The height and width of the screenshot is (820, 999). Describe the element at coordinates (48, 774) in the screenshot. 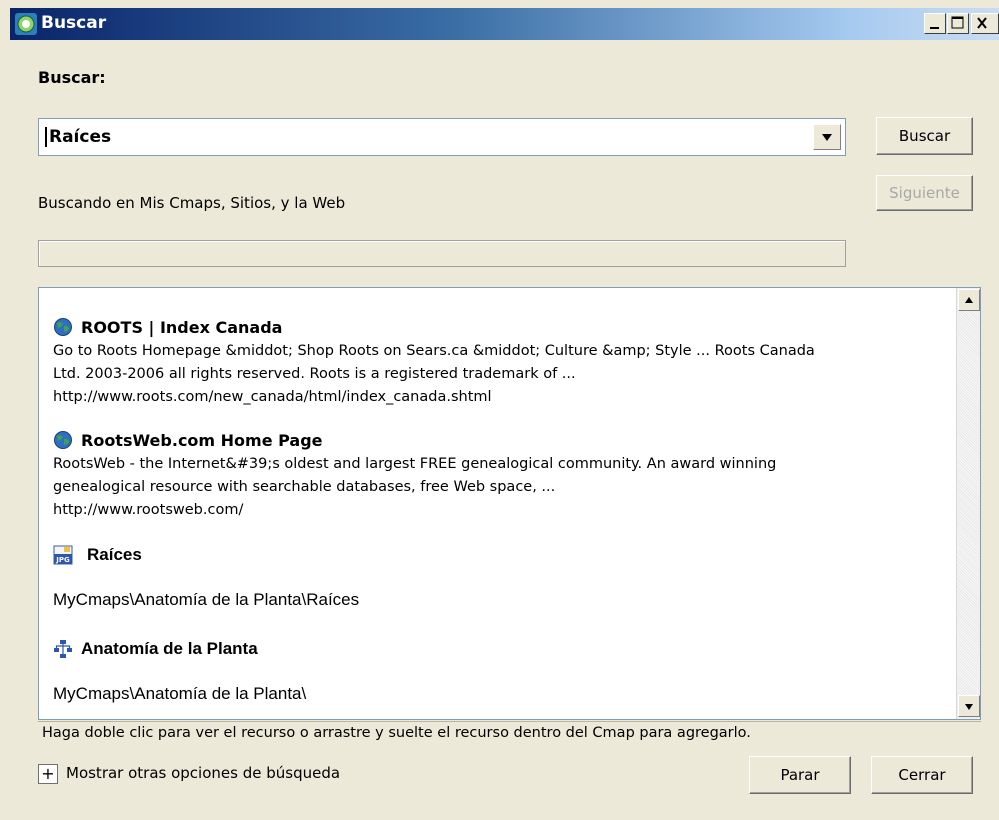

I see `expand-options-toggle: +` at that location.